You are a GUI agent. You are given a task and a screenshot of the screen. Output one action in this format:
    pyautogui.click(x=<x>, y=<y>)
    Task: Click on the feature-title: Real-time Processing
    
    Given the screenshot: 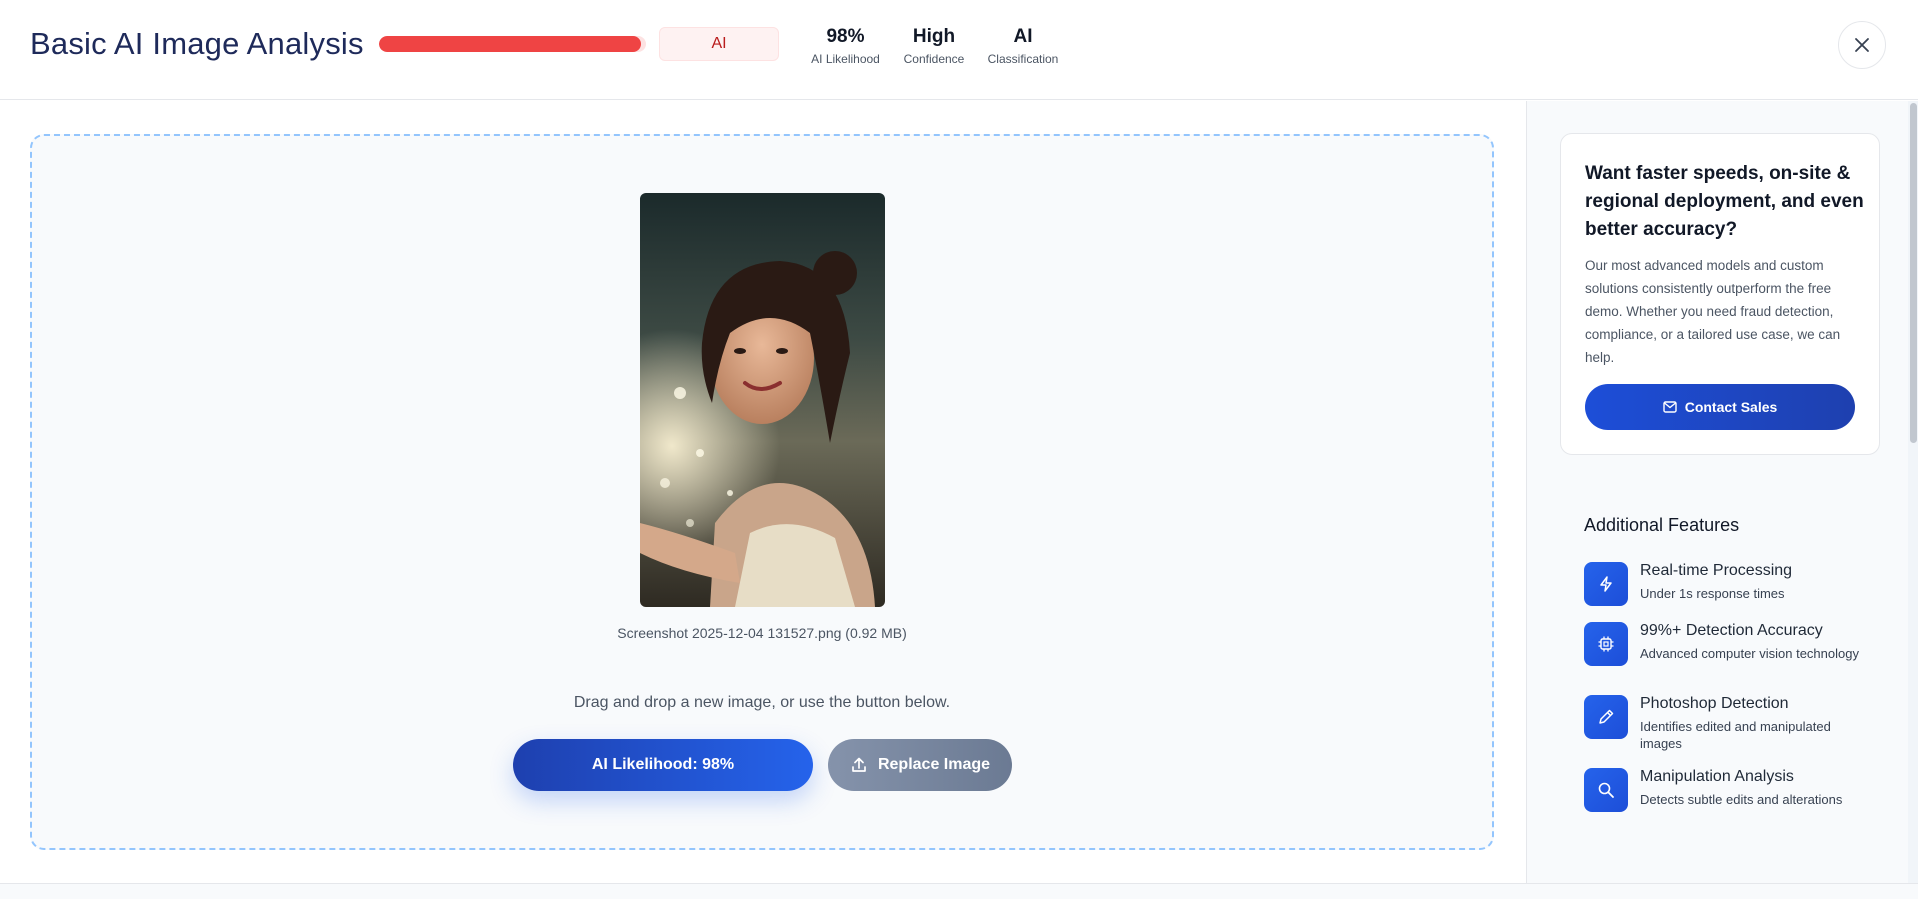 What is the action you would take?
    pyautogui.click(x=1716, y=570)
    